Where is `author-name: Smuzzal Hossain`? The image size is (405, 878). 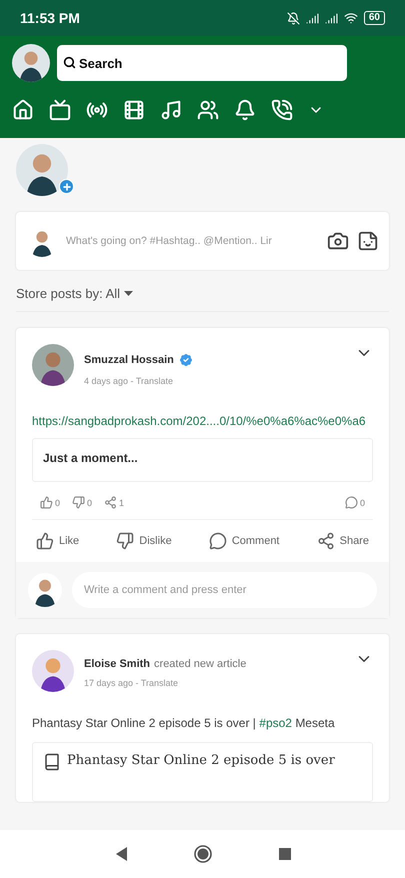 author-name: Smuzzal Hossain is located at coordinates (129, 360).